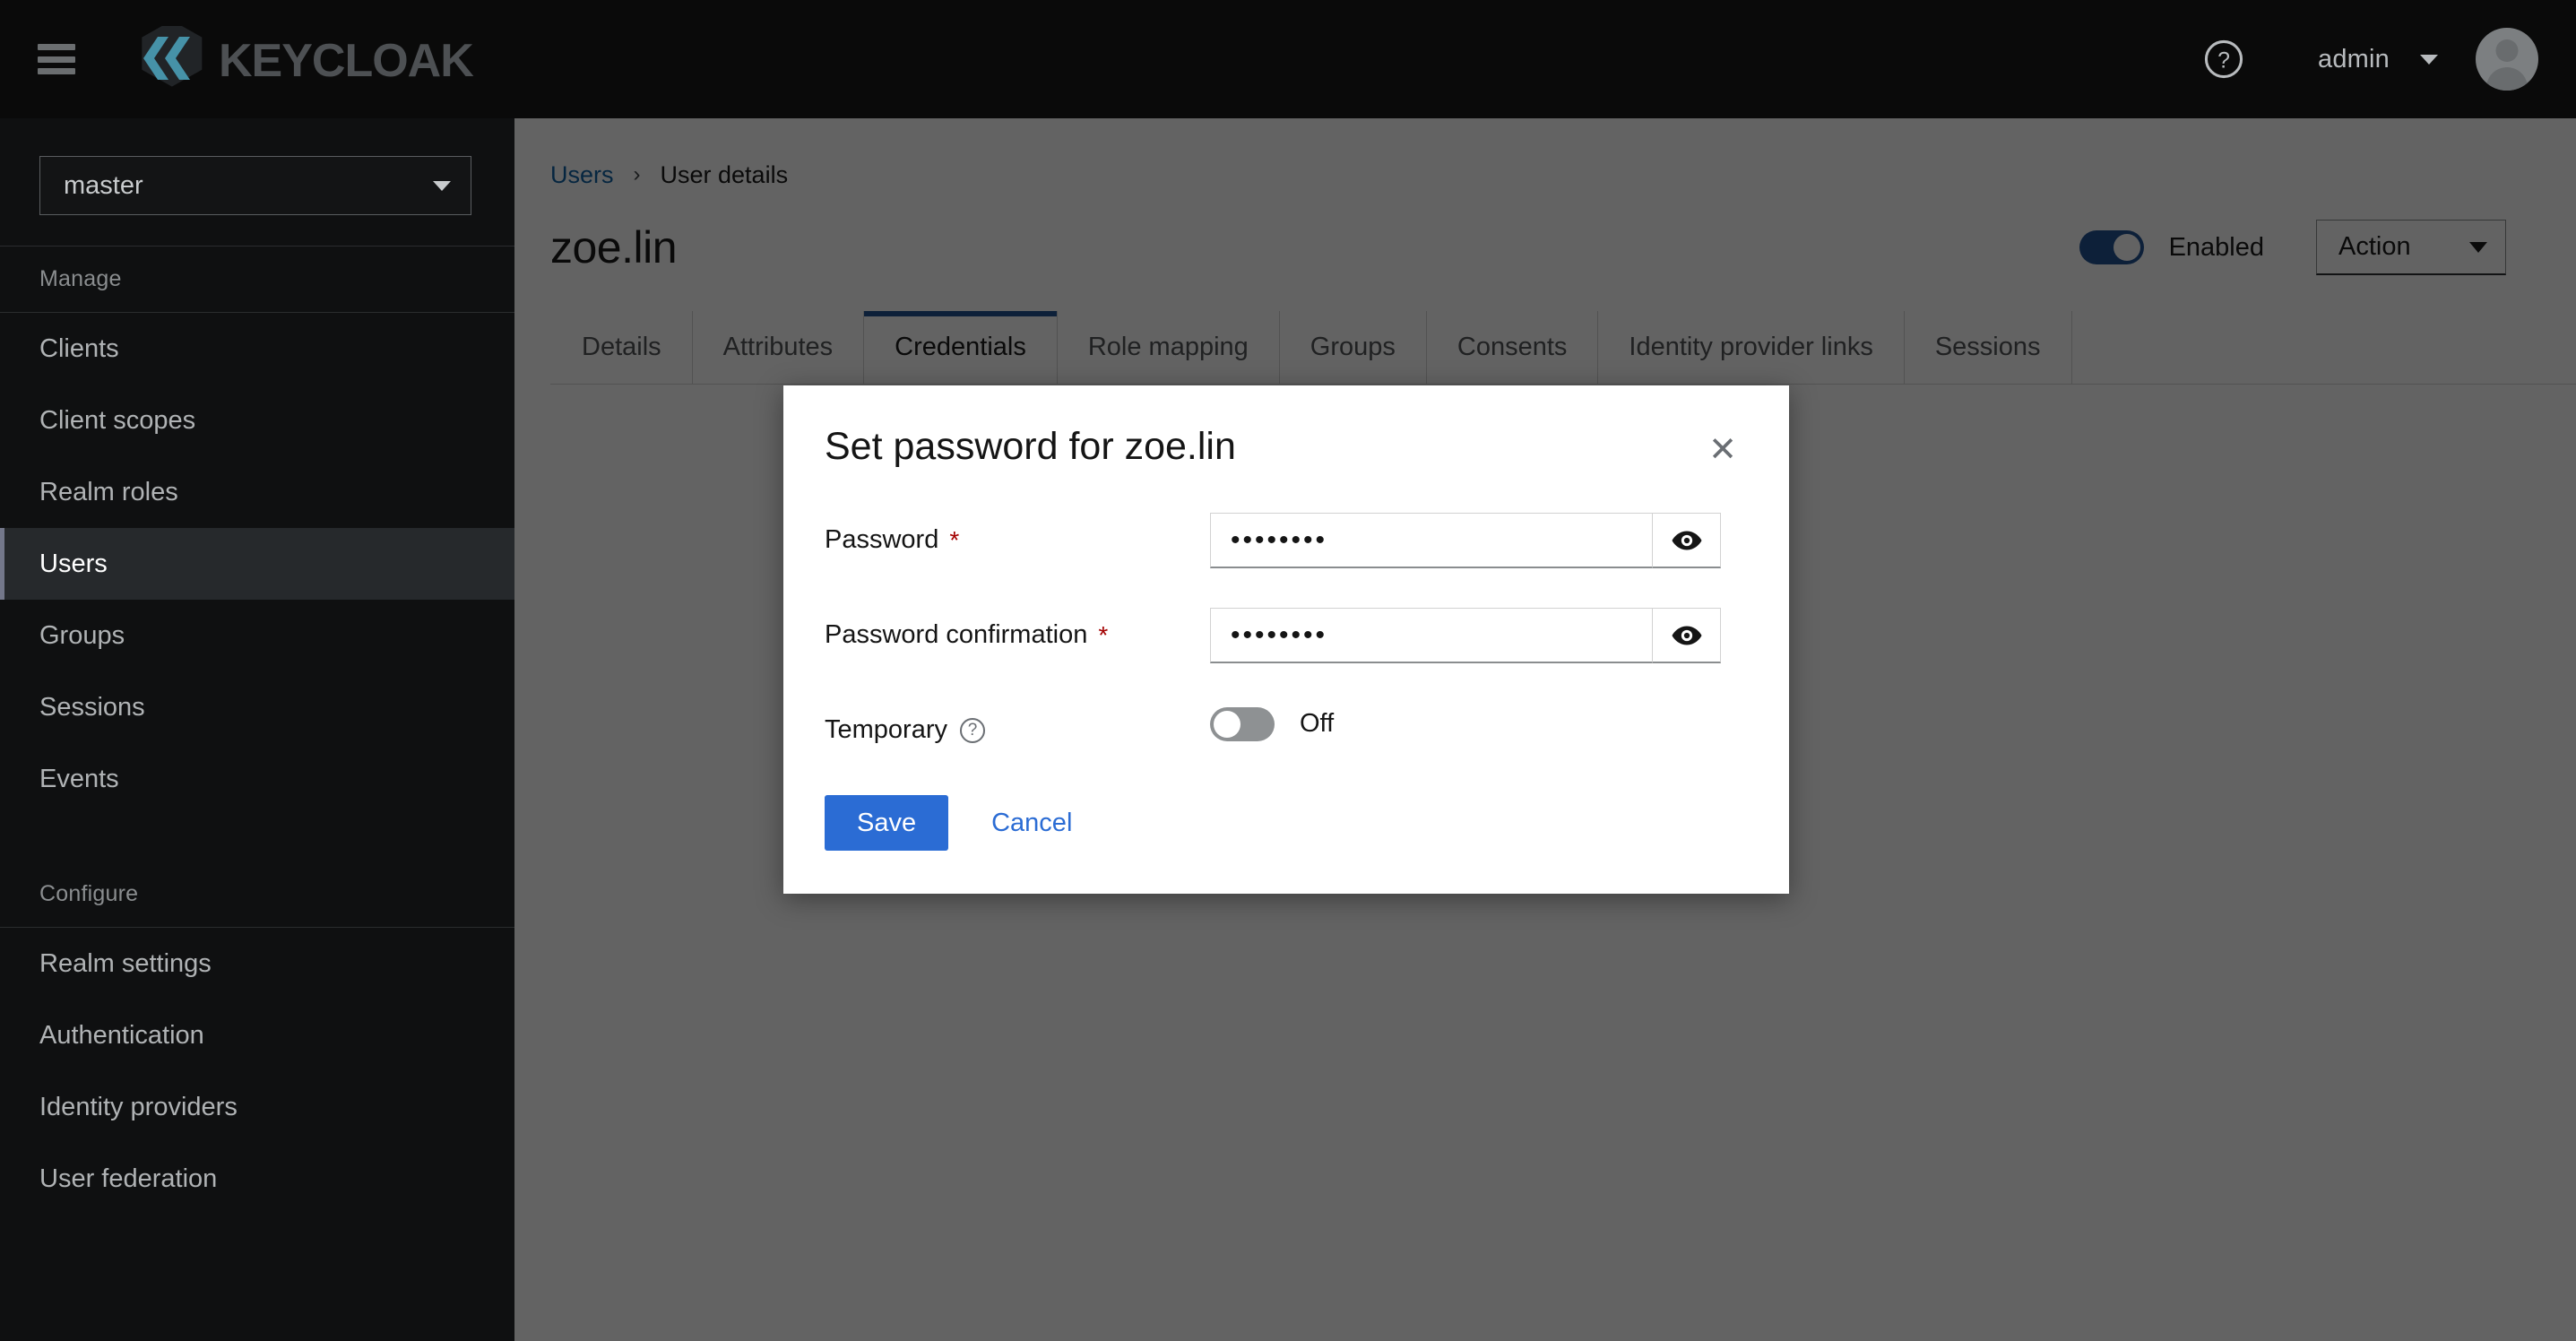 The height and width of the screenshot is (1341, 2576). I want to click on cancel-button: Cancel, so click(1031, 823).